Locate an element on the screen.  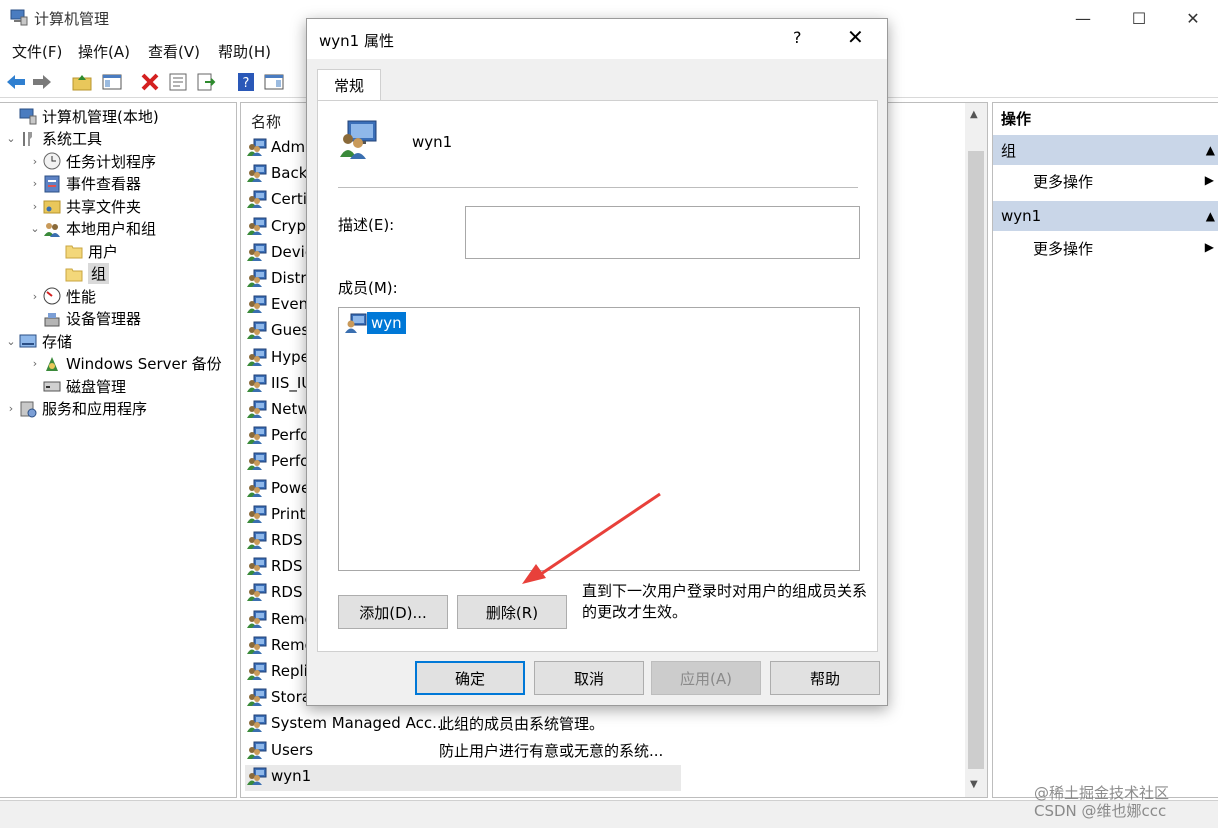
close-button: ✕ is located at coordinates (1193, 18).